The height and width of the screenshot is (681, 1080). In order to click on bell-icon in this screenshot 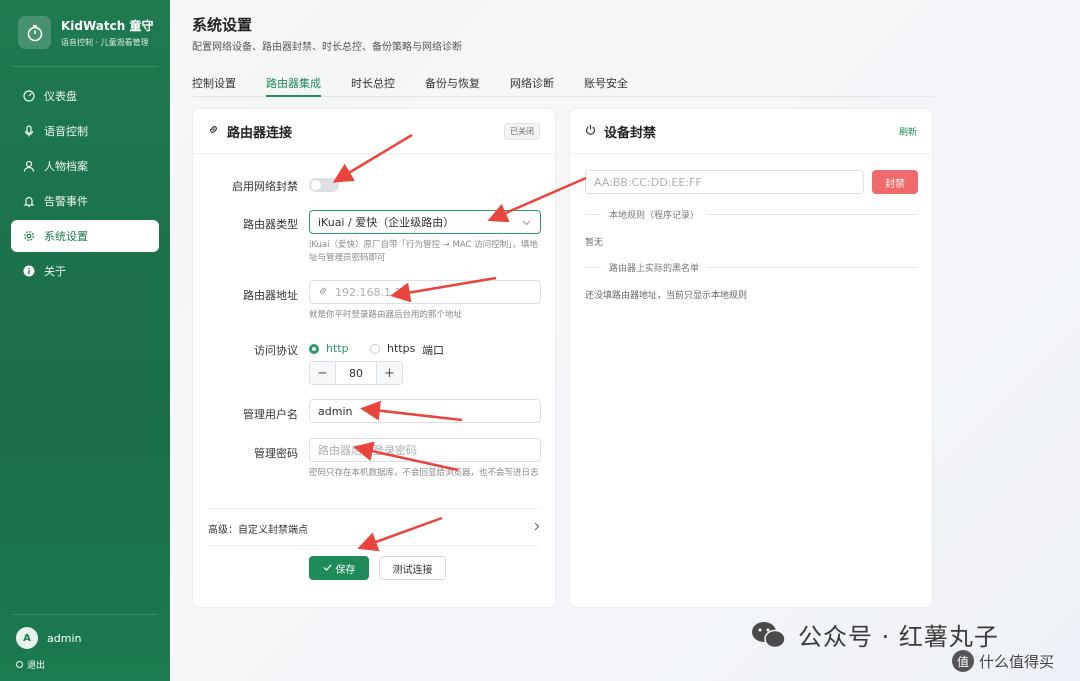, I will do `click(29, 201)`.